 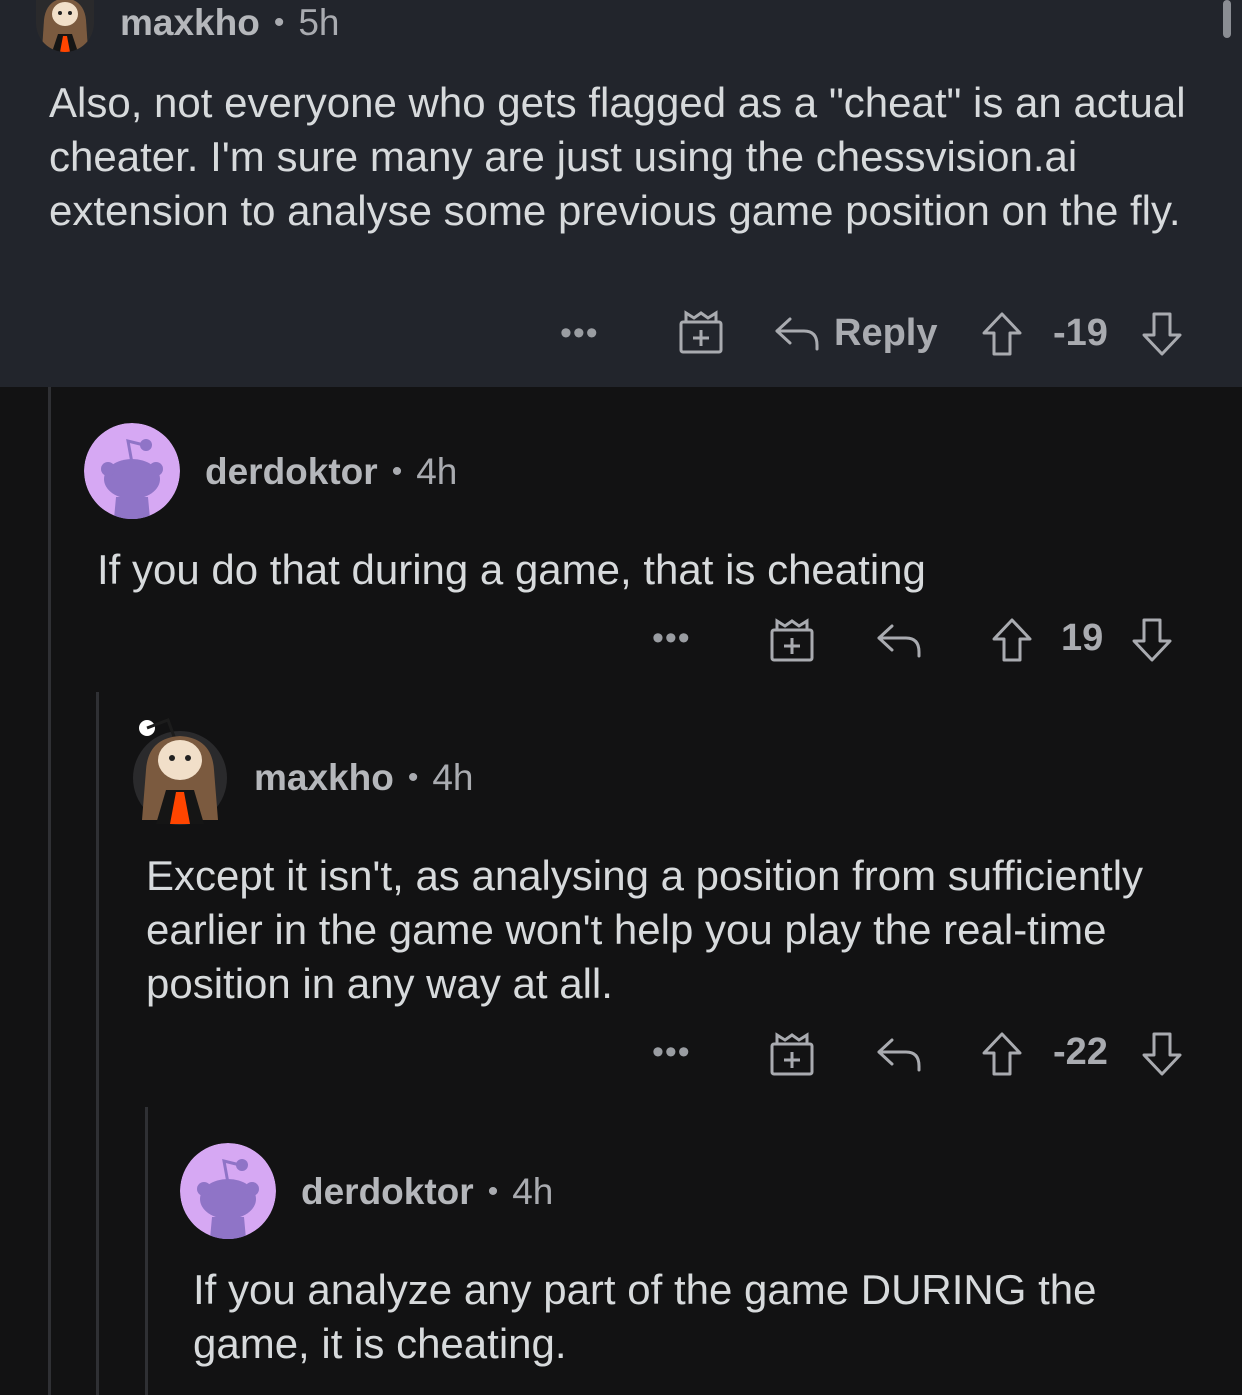 I want to click on avatar-maxkho, so click(x=180, y=769).